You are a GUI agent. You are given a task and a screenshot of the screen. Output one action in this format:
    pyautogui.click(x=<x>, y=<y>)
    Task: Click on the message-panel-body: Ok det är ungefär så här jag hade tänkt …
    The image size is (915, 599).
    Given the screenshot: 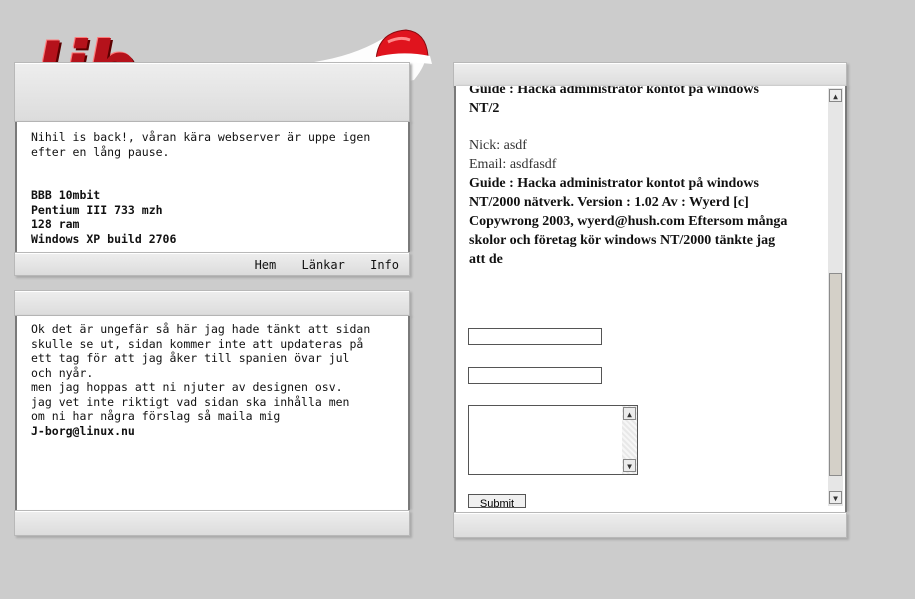 What is the action you would take?
    pyautogui.click(x=212, y=413)
    